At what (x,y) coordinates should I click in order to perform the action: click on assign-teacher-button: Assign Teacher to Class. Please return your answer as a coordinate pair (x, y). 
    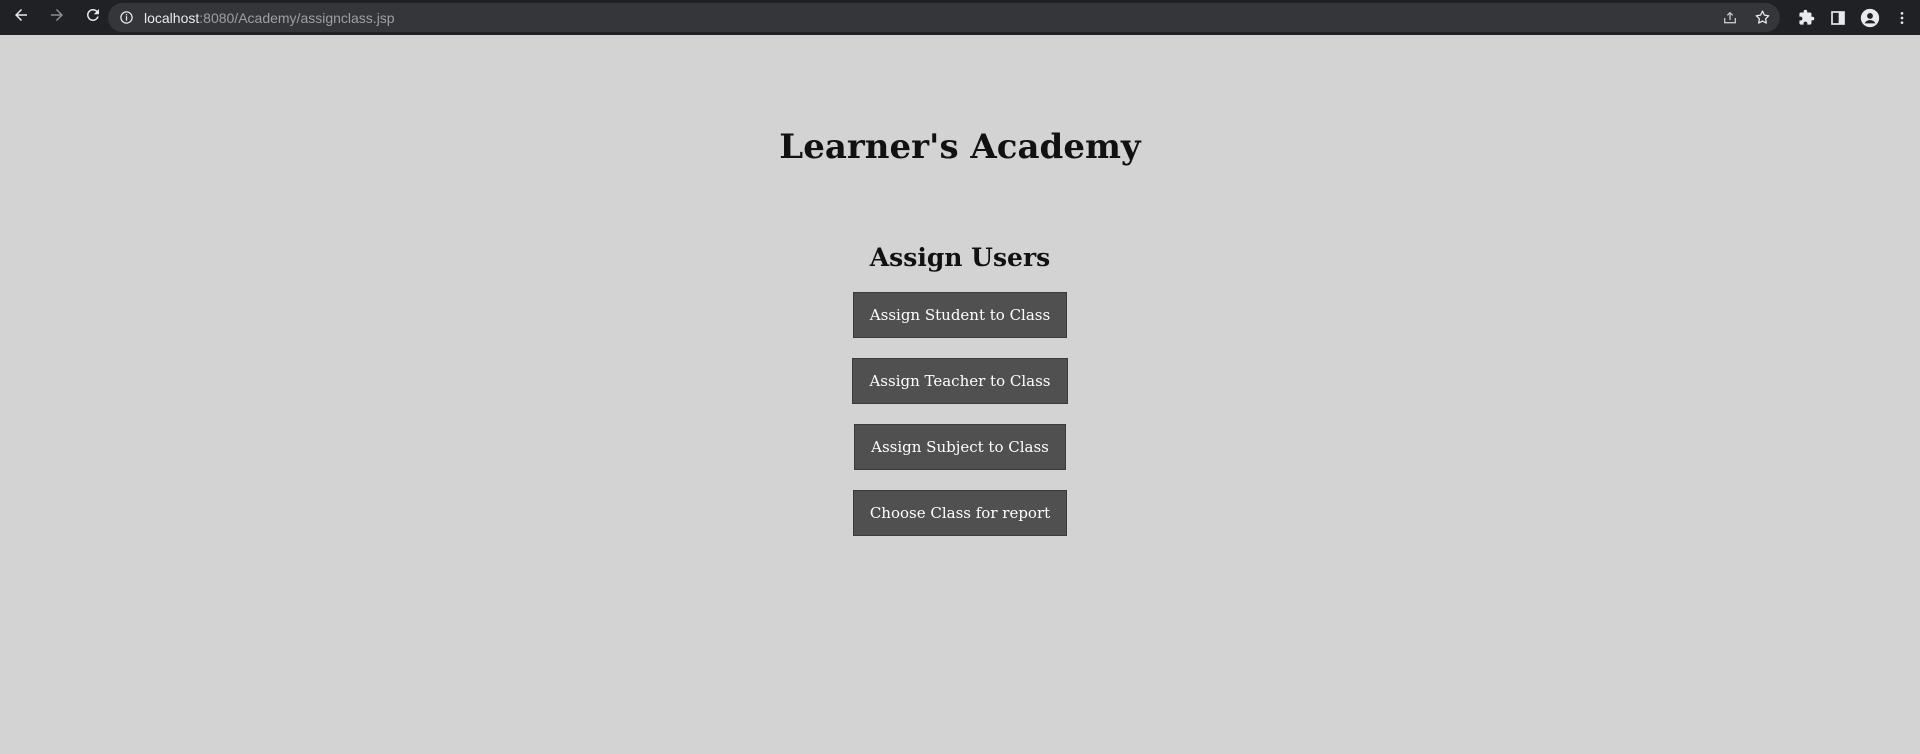
    Looking at the image, I should click on (960, 381).